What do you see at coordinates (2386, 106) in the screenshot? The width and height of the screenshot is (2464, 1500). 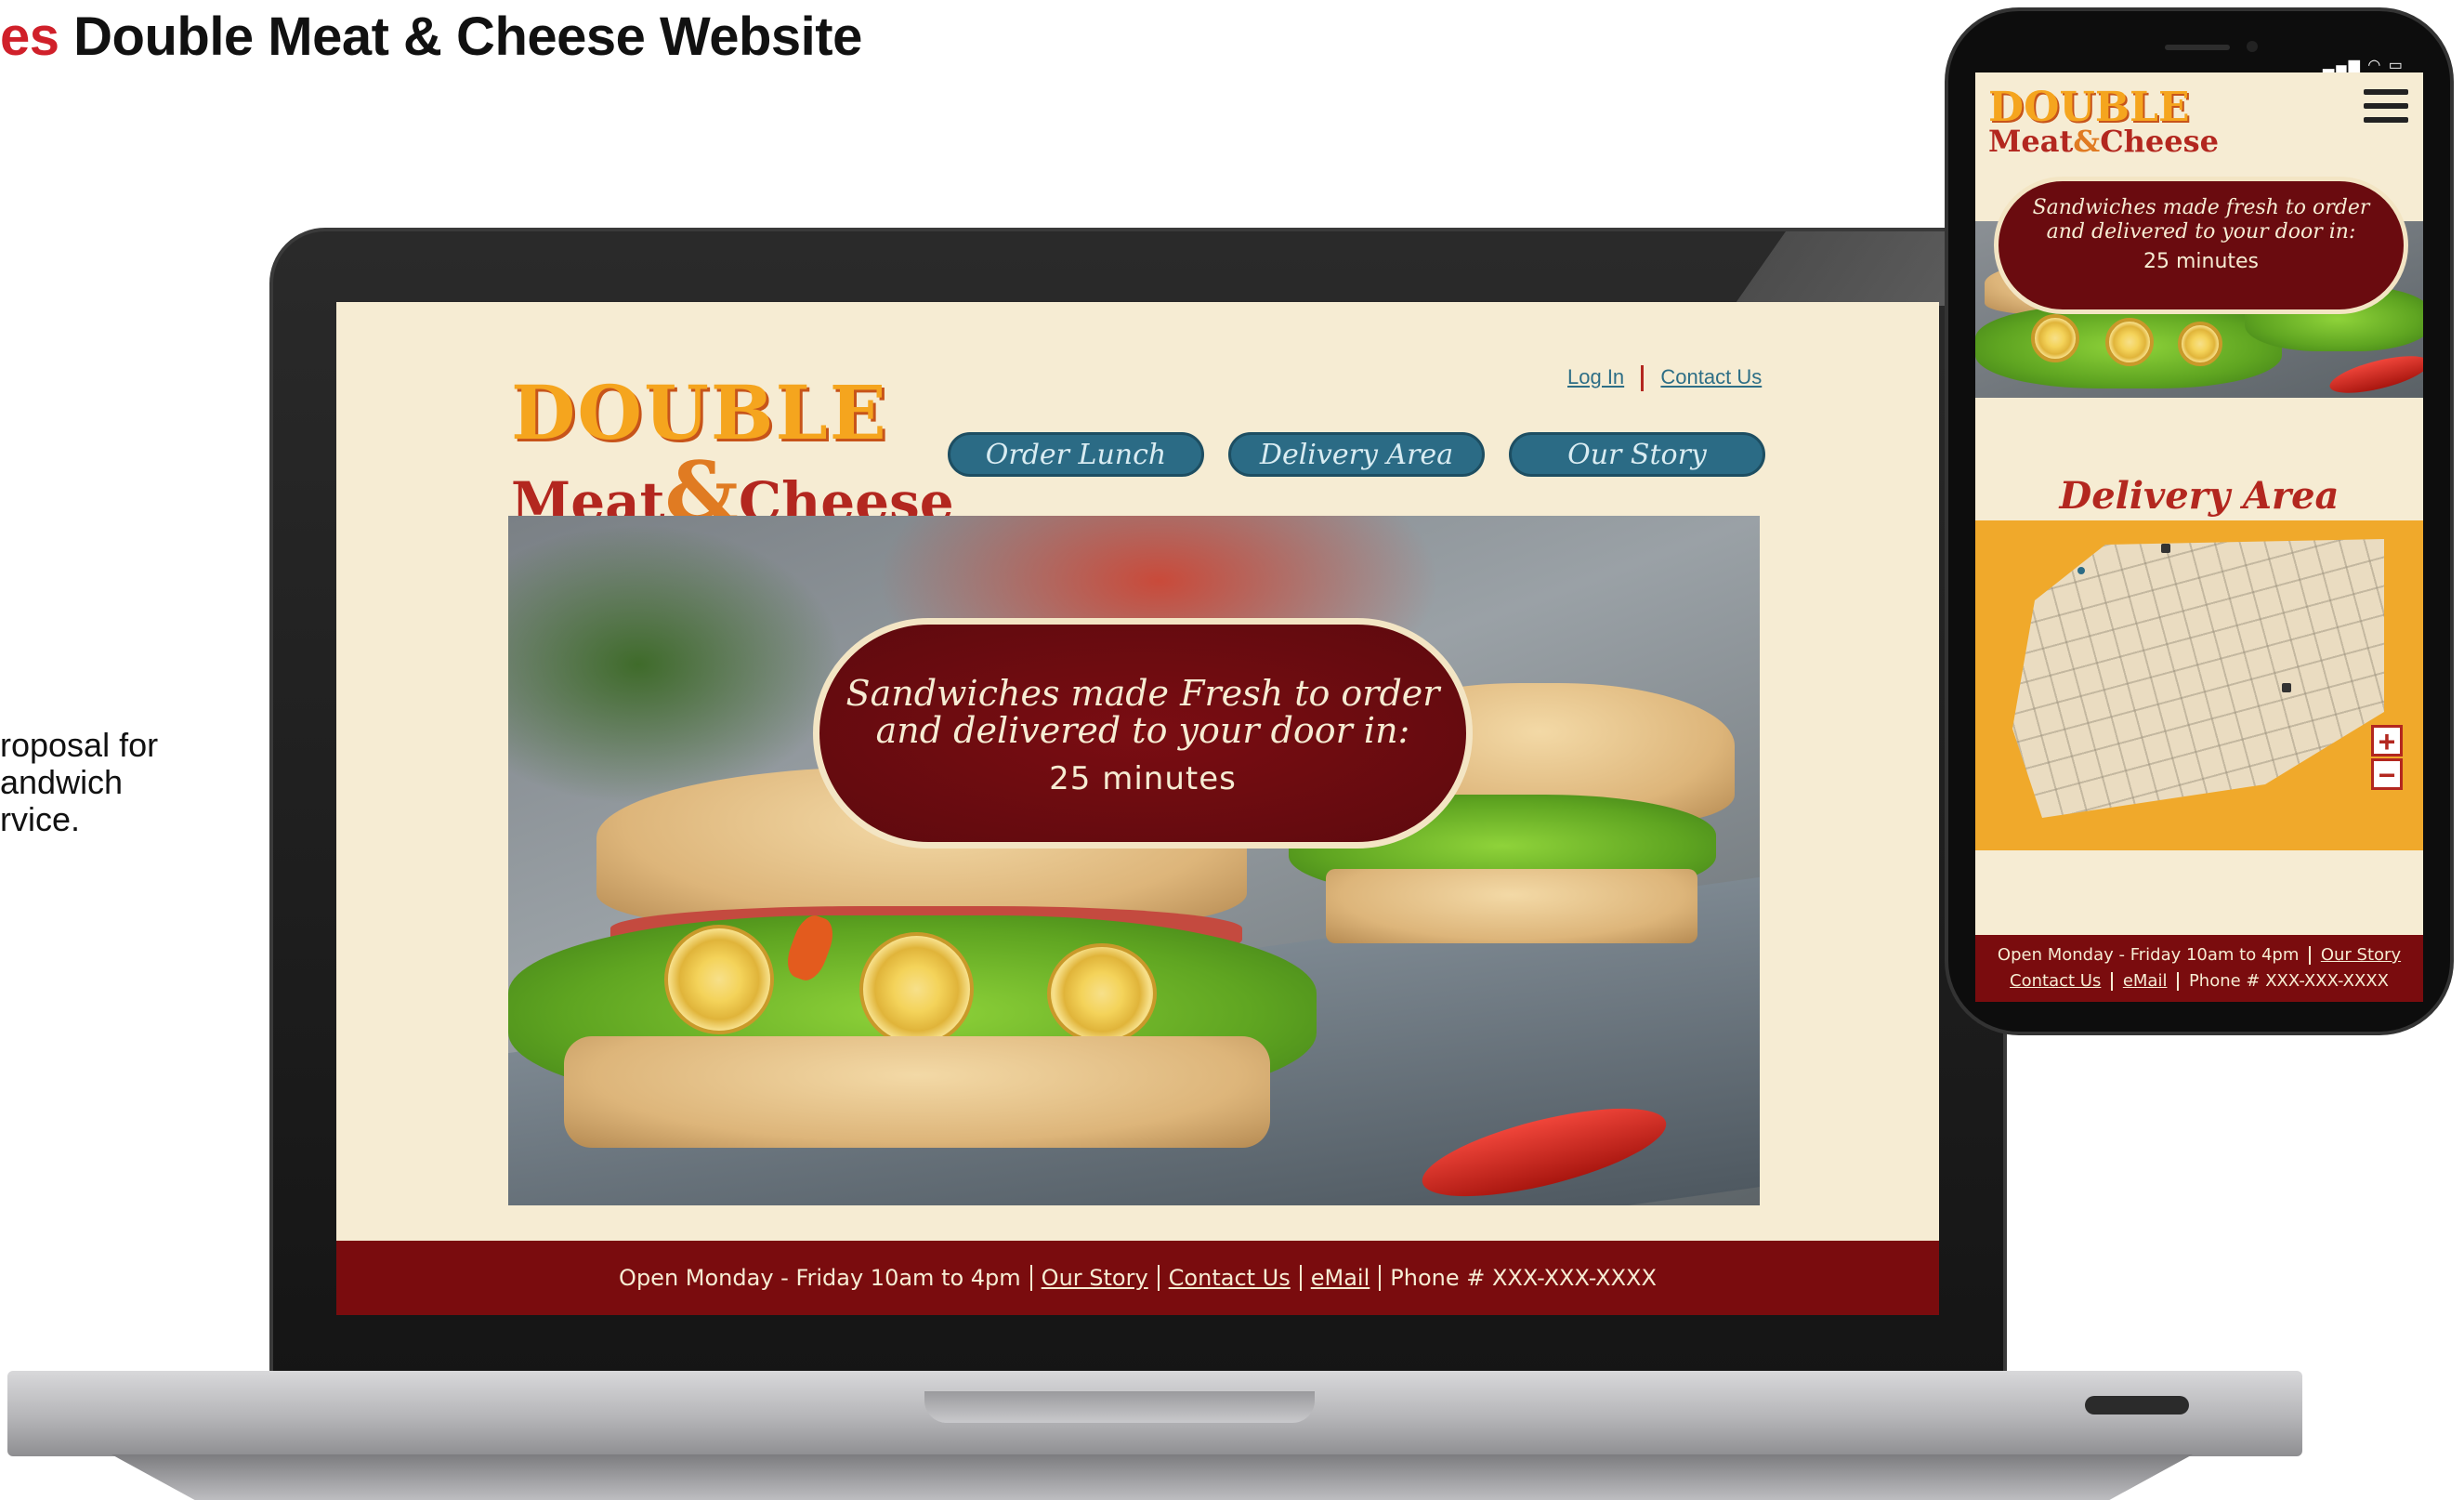 I see `hamburger-menu-icon` at bounding box center [2386, 106].